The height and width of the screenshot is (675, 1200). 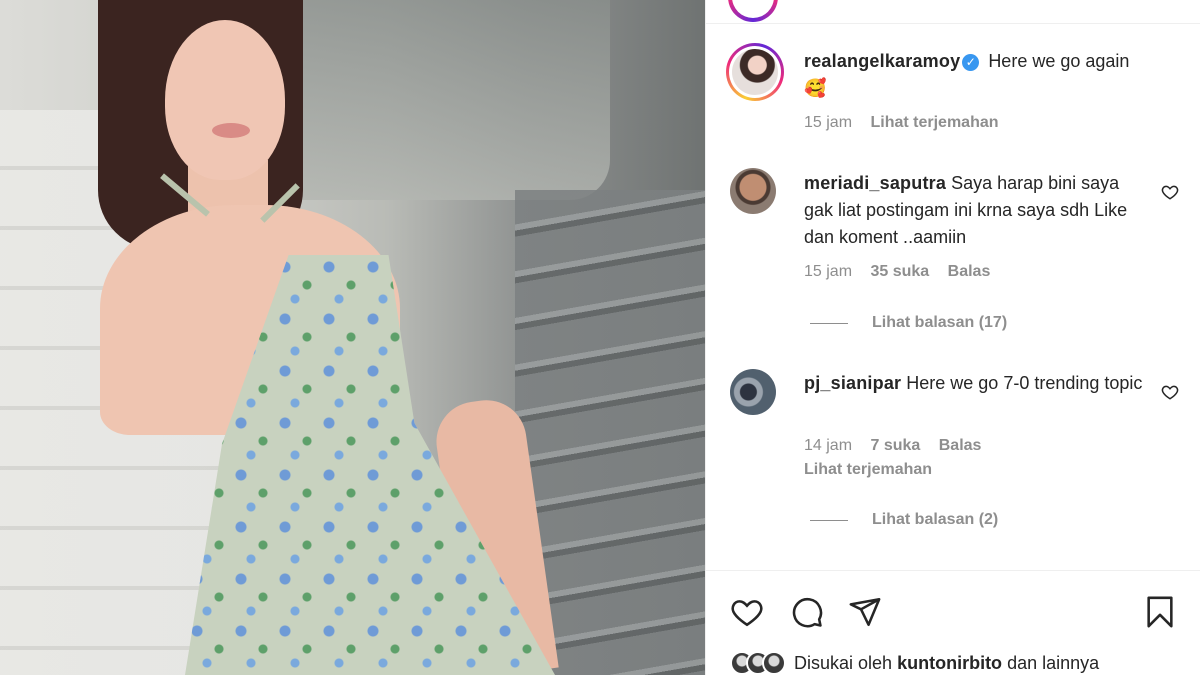 I want to click on view-replies: Lihat balasan (2), so click(x=904, y=520).